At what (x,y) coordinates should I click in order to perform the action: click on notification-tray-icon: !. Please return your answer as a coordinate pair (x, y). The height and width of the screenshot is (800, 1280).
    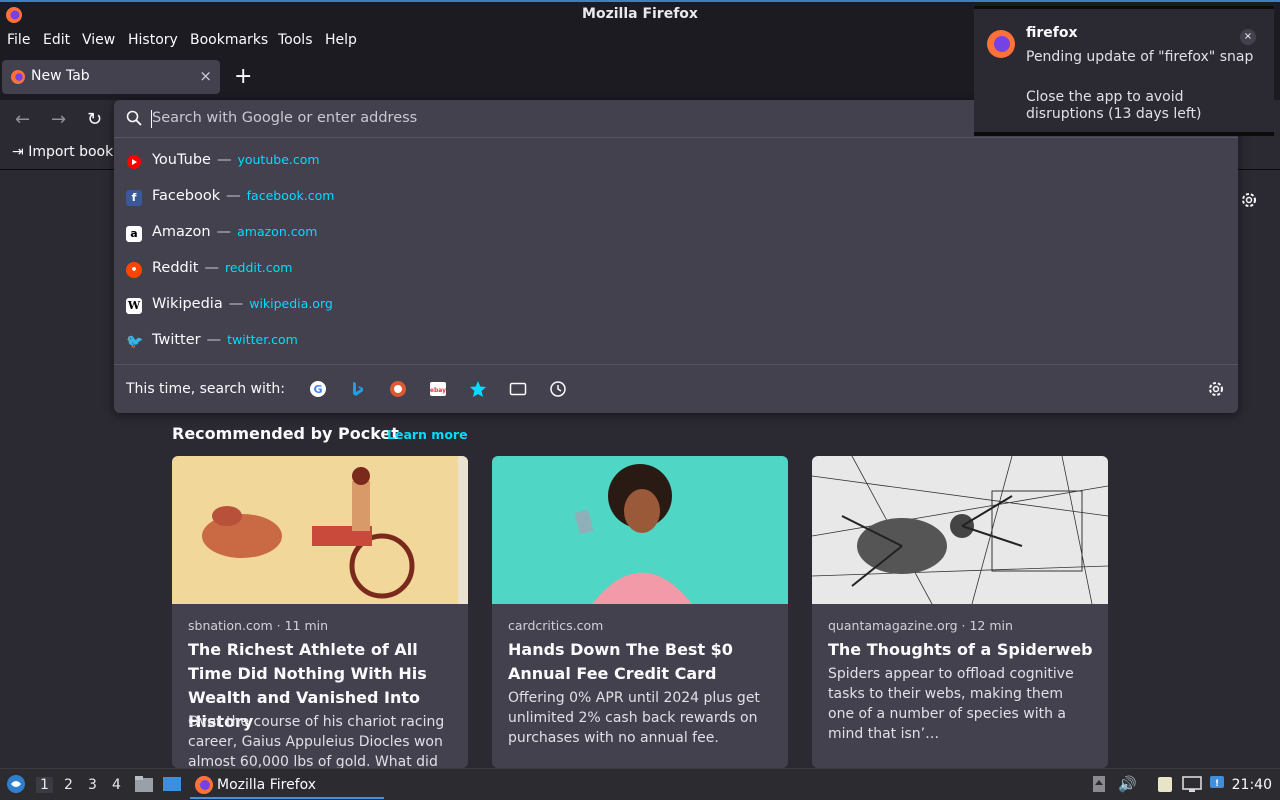
    Looking at the image, I should click on (1218, 786).